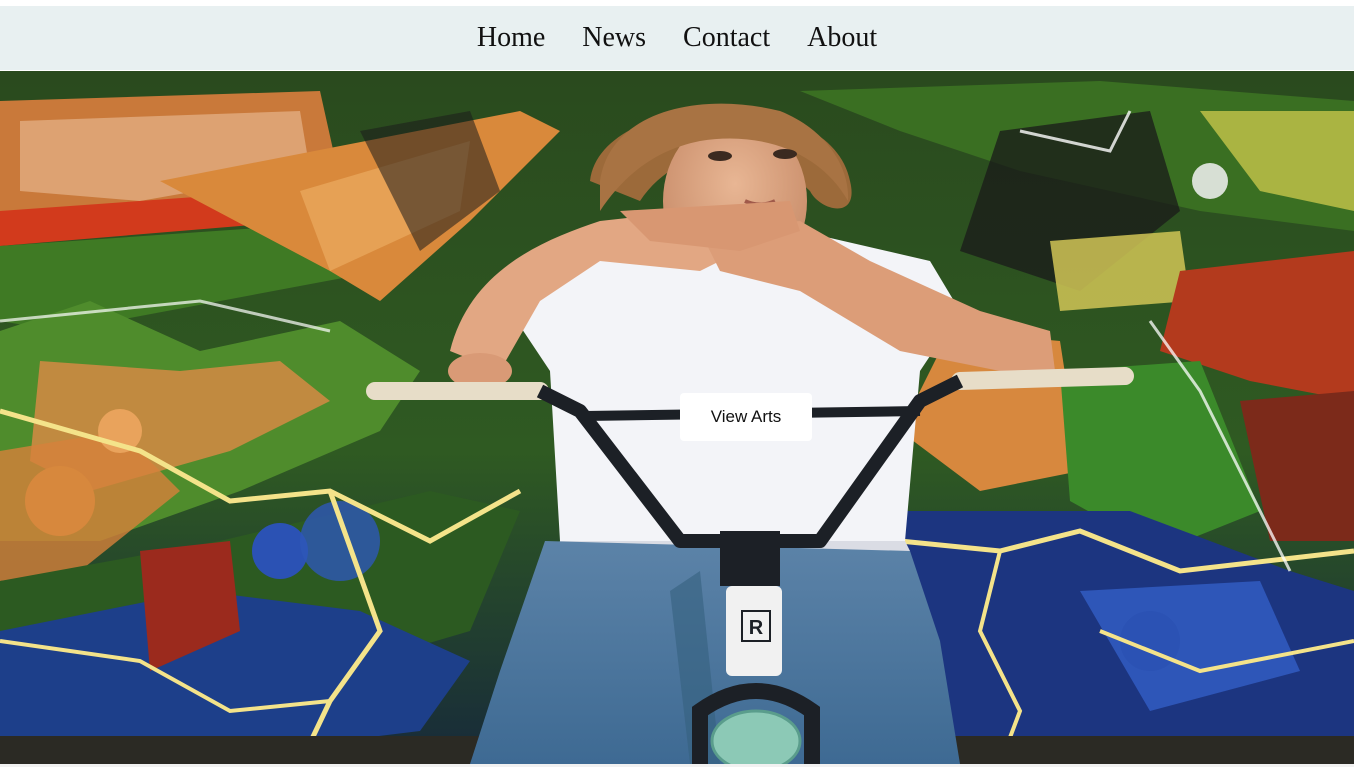  What do you see at coordinates (756, 628) in the screenshot?
I see `bike-stem-badge: R` at bounding box center [756, 628].